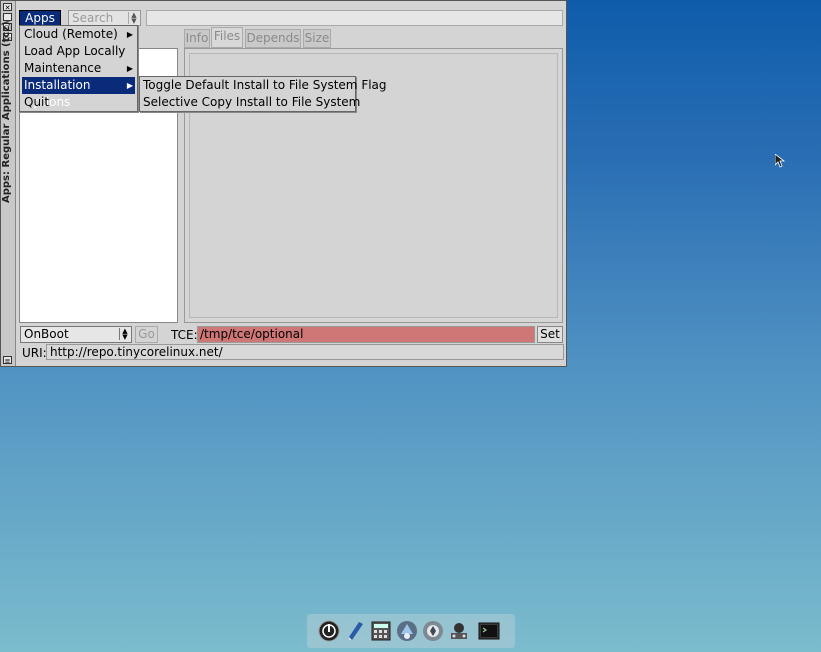 This screenshot has height=652, width=821. Describe the element at coordinates (7, 360) in the screenshot. I see `menu-icon: ≡` at that location.